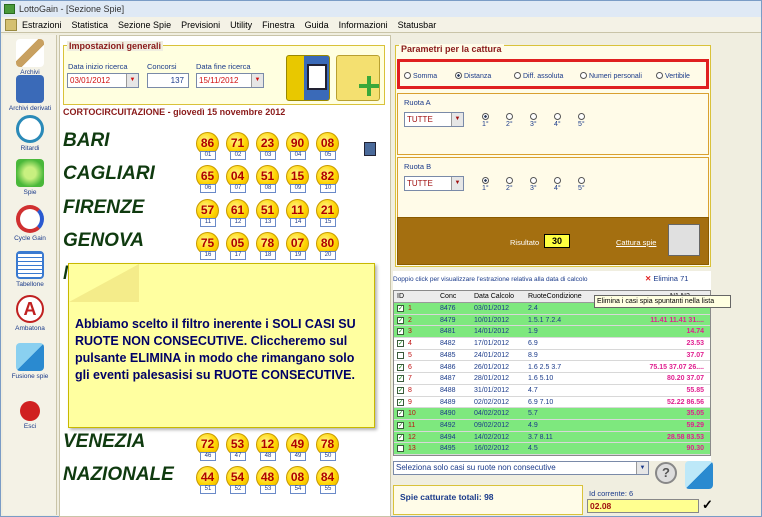 This screenshot has width=762, height=517. Describe the element at coordinates (695, 355) in the screenshot. I see `table-cell: 37.07` at that location.